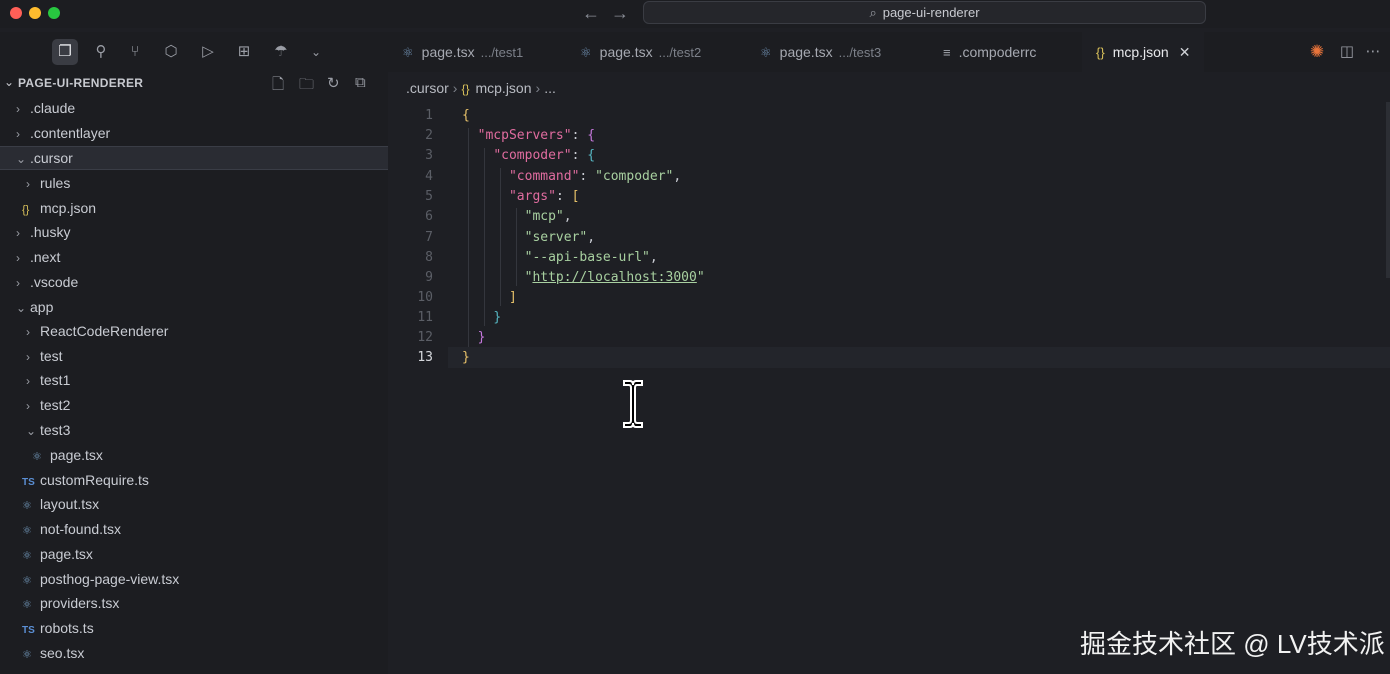 The image size is (1390, 674). Describe the element at coordinates (51, 158) in the screenshot. I see `tree-item-label: .cursor` at that location.